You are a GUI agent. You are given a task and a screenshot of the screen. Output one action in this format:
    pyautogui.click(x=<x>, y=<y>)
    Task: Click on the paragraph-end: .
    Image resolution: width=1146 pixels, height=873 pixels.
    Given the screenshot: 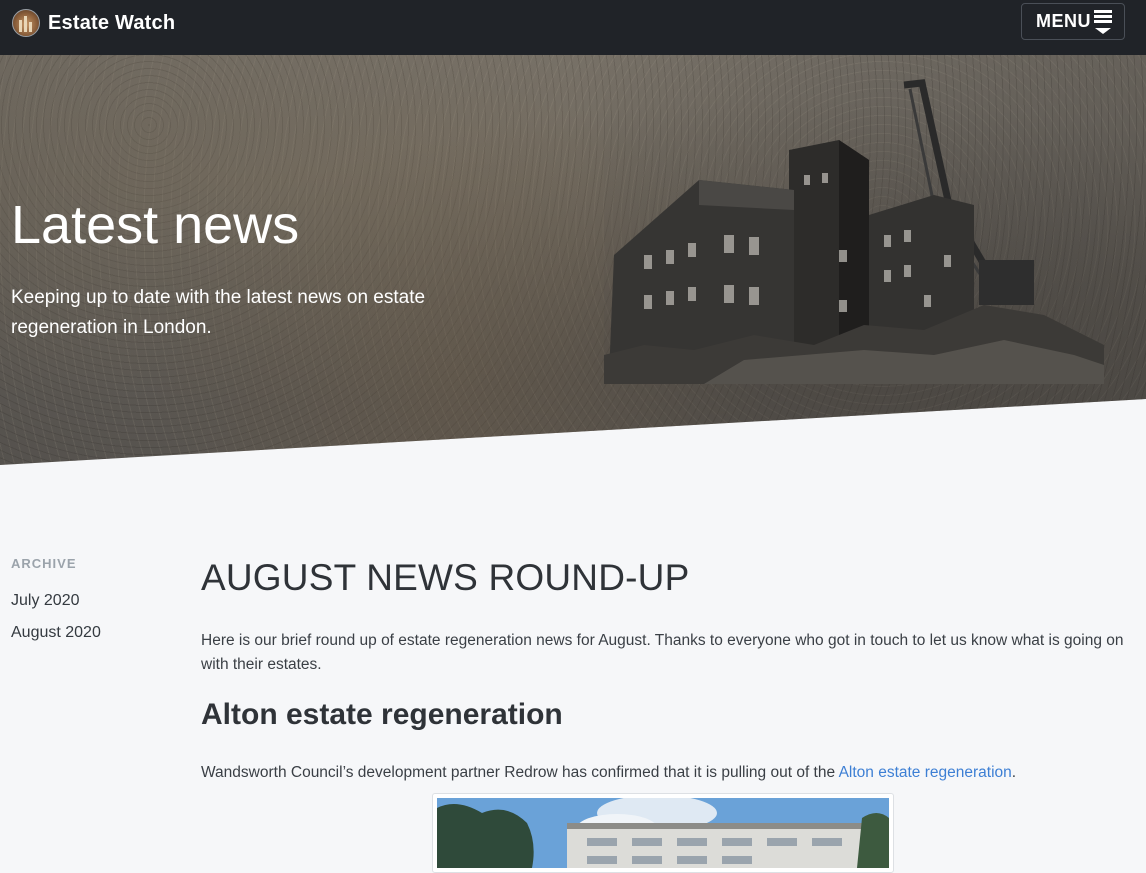 What is the action you would take?
    pyautogui.click(x=1014, y=772)
    